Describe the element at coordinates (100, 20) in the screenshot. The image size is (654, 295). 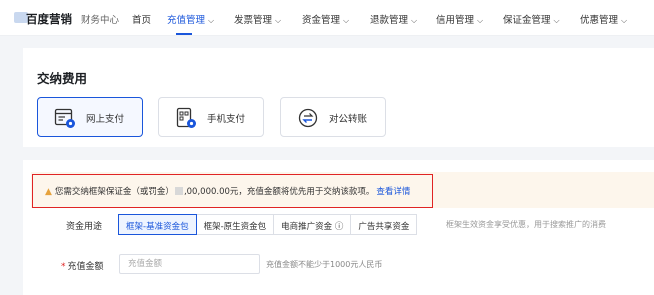
I see `brand-subtitle: 财务中心` at that location.